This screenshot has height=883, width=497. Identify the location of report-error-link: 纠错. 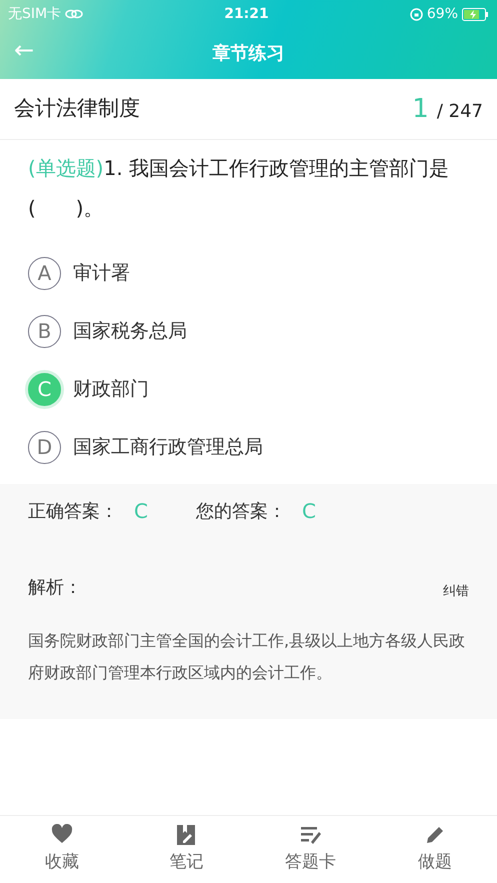
(456, 591).